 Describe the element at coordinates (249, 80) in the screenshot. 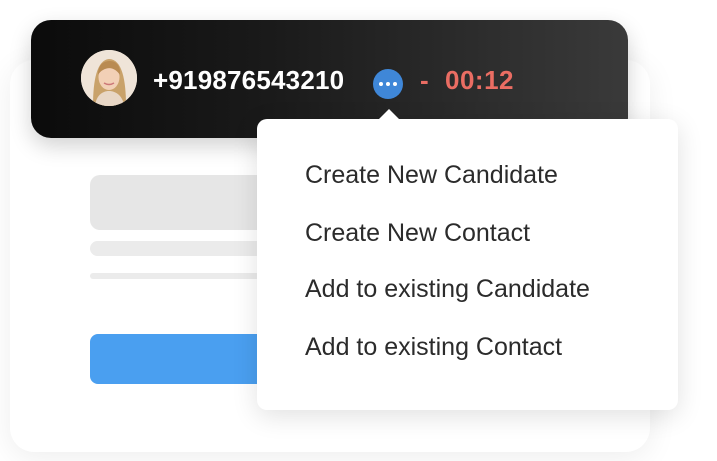

I see `phone-number: +919876543210` at that location.